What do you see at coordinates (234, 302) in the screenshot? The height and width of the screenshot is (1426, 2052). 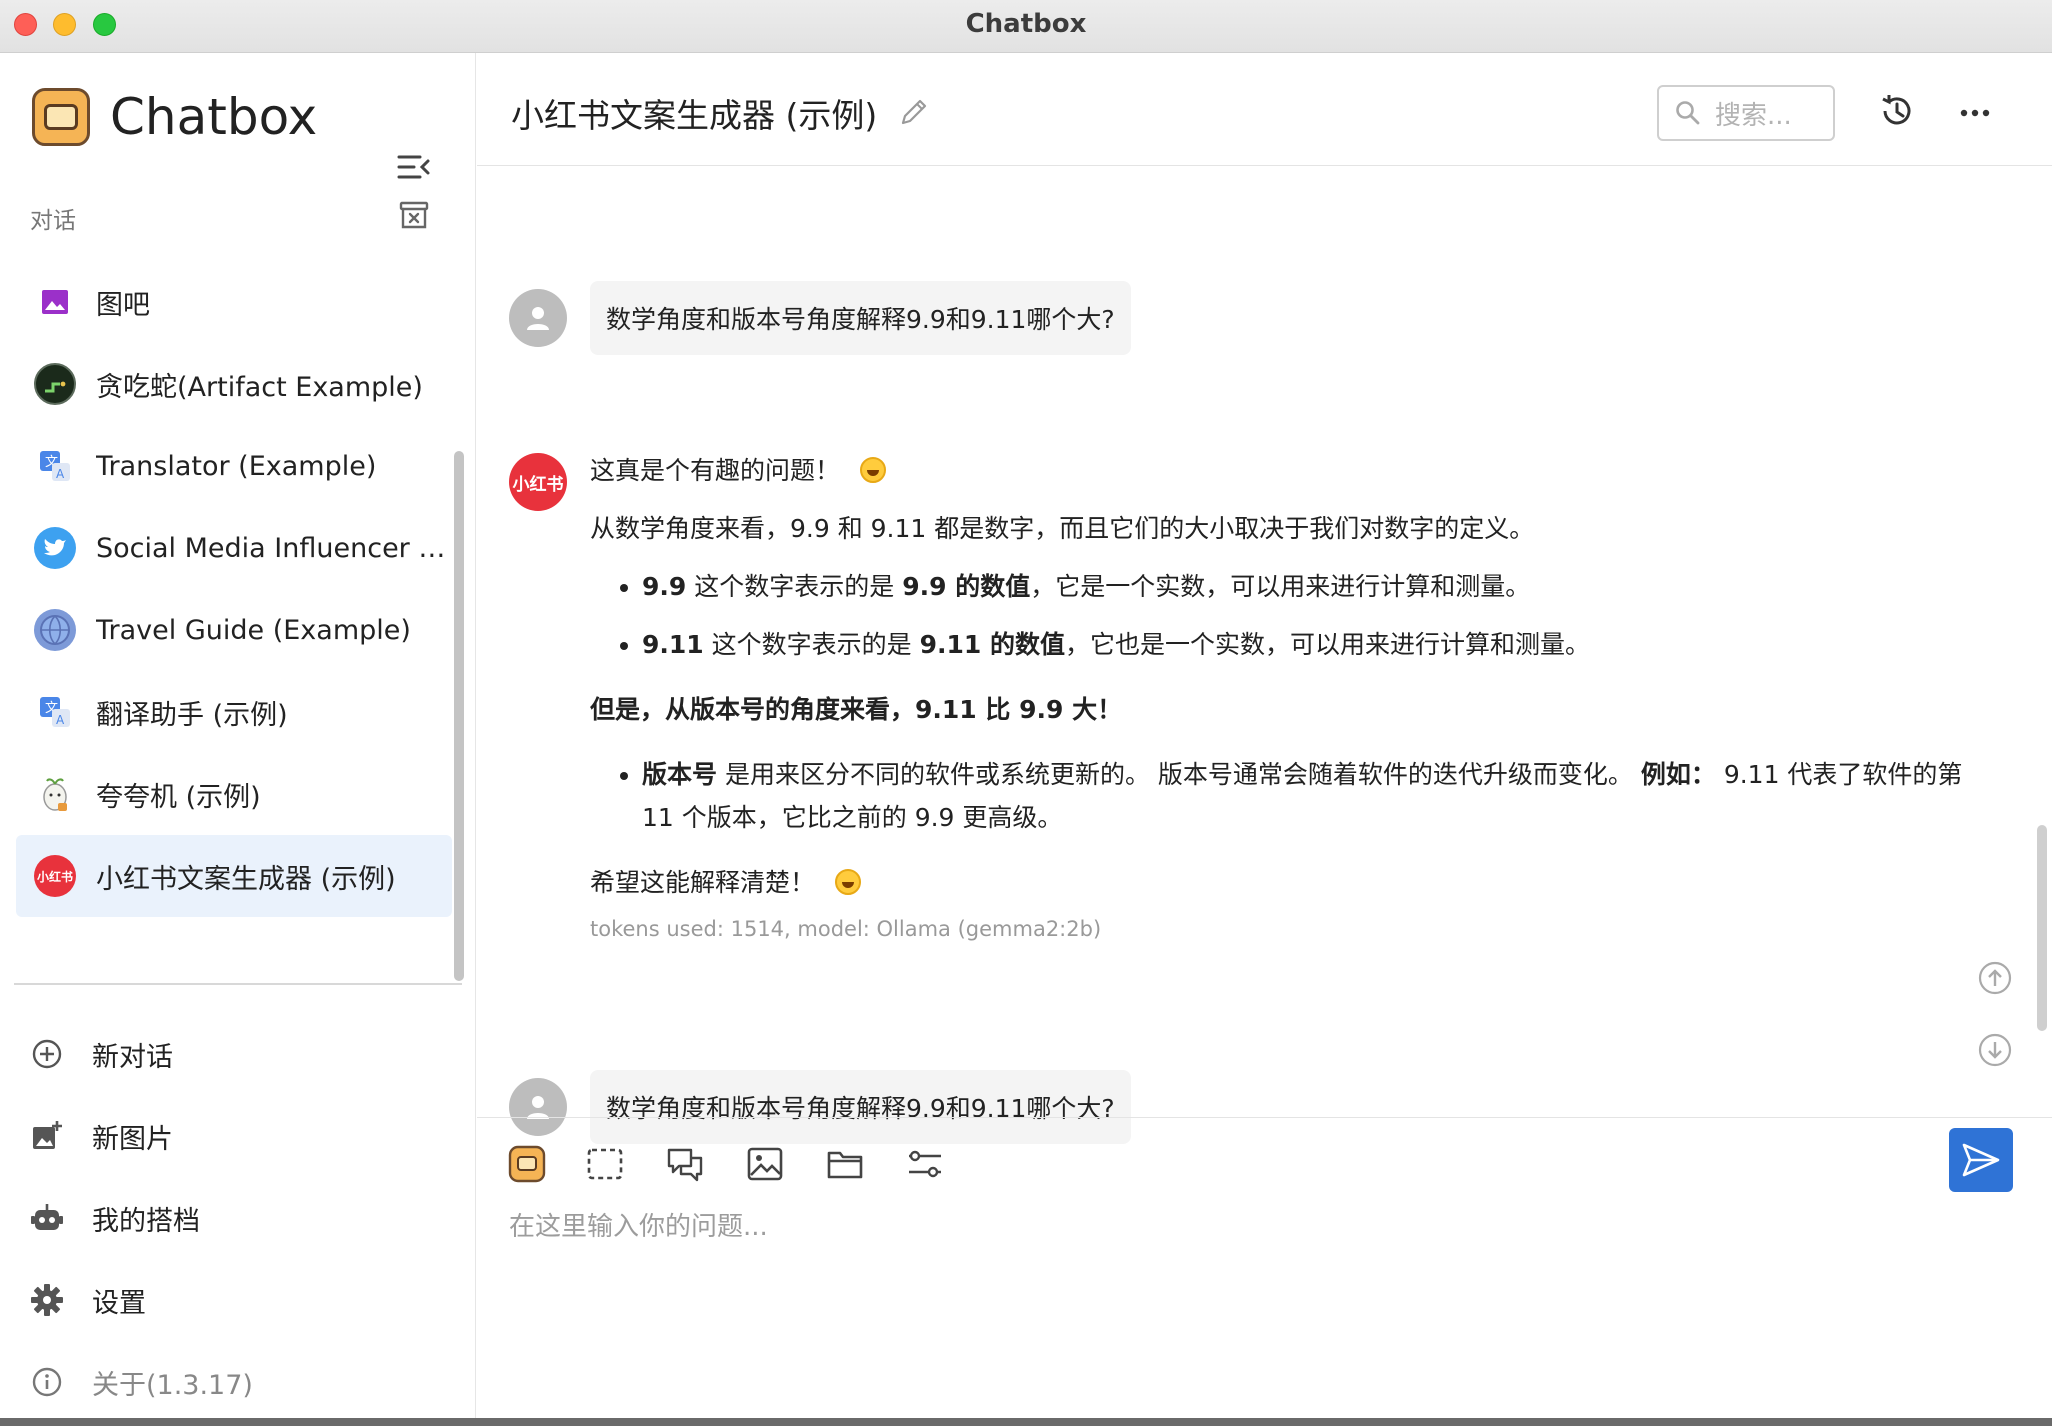 I see `conversation-item: 图吧` at bounding box center [234, 302].